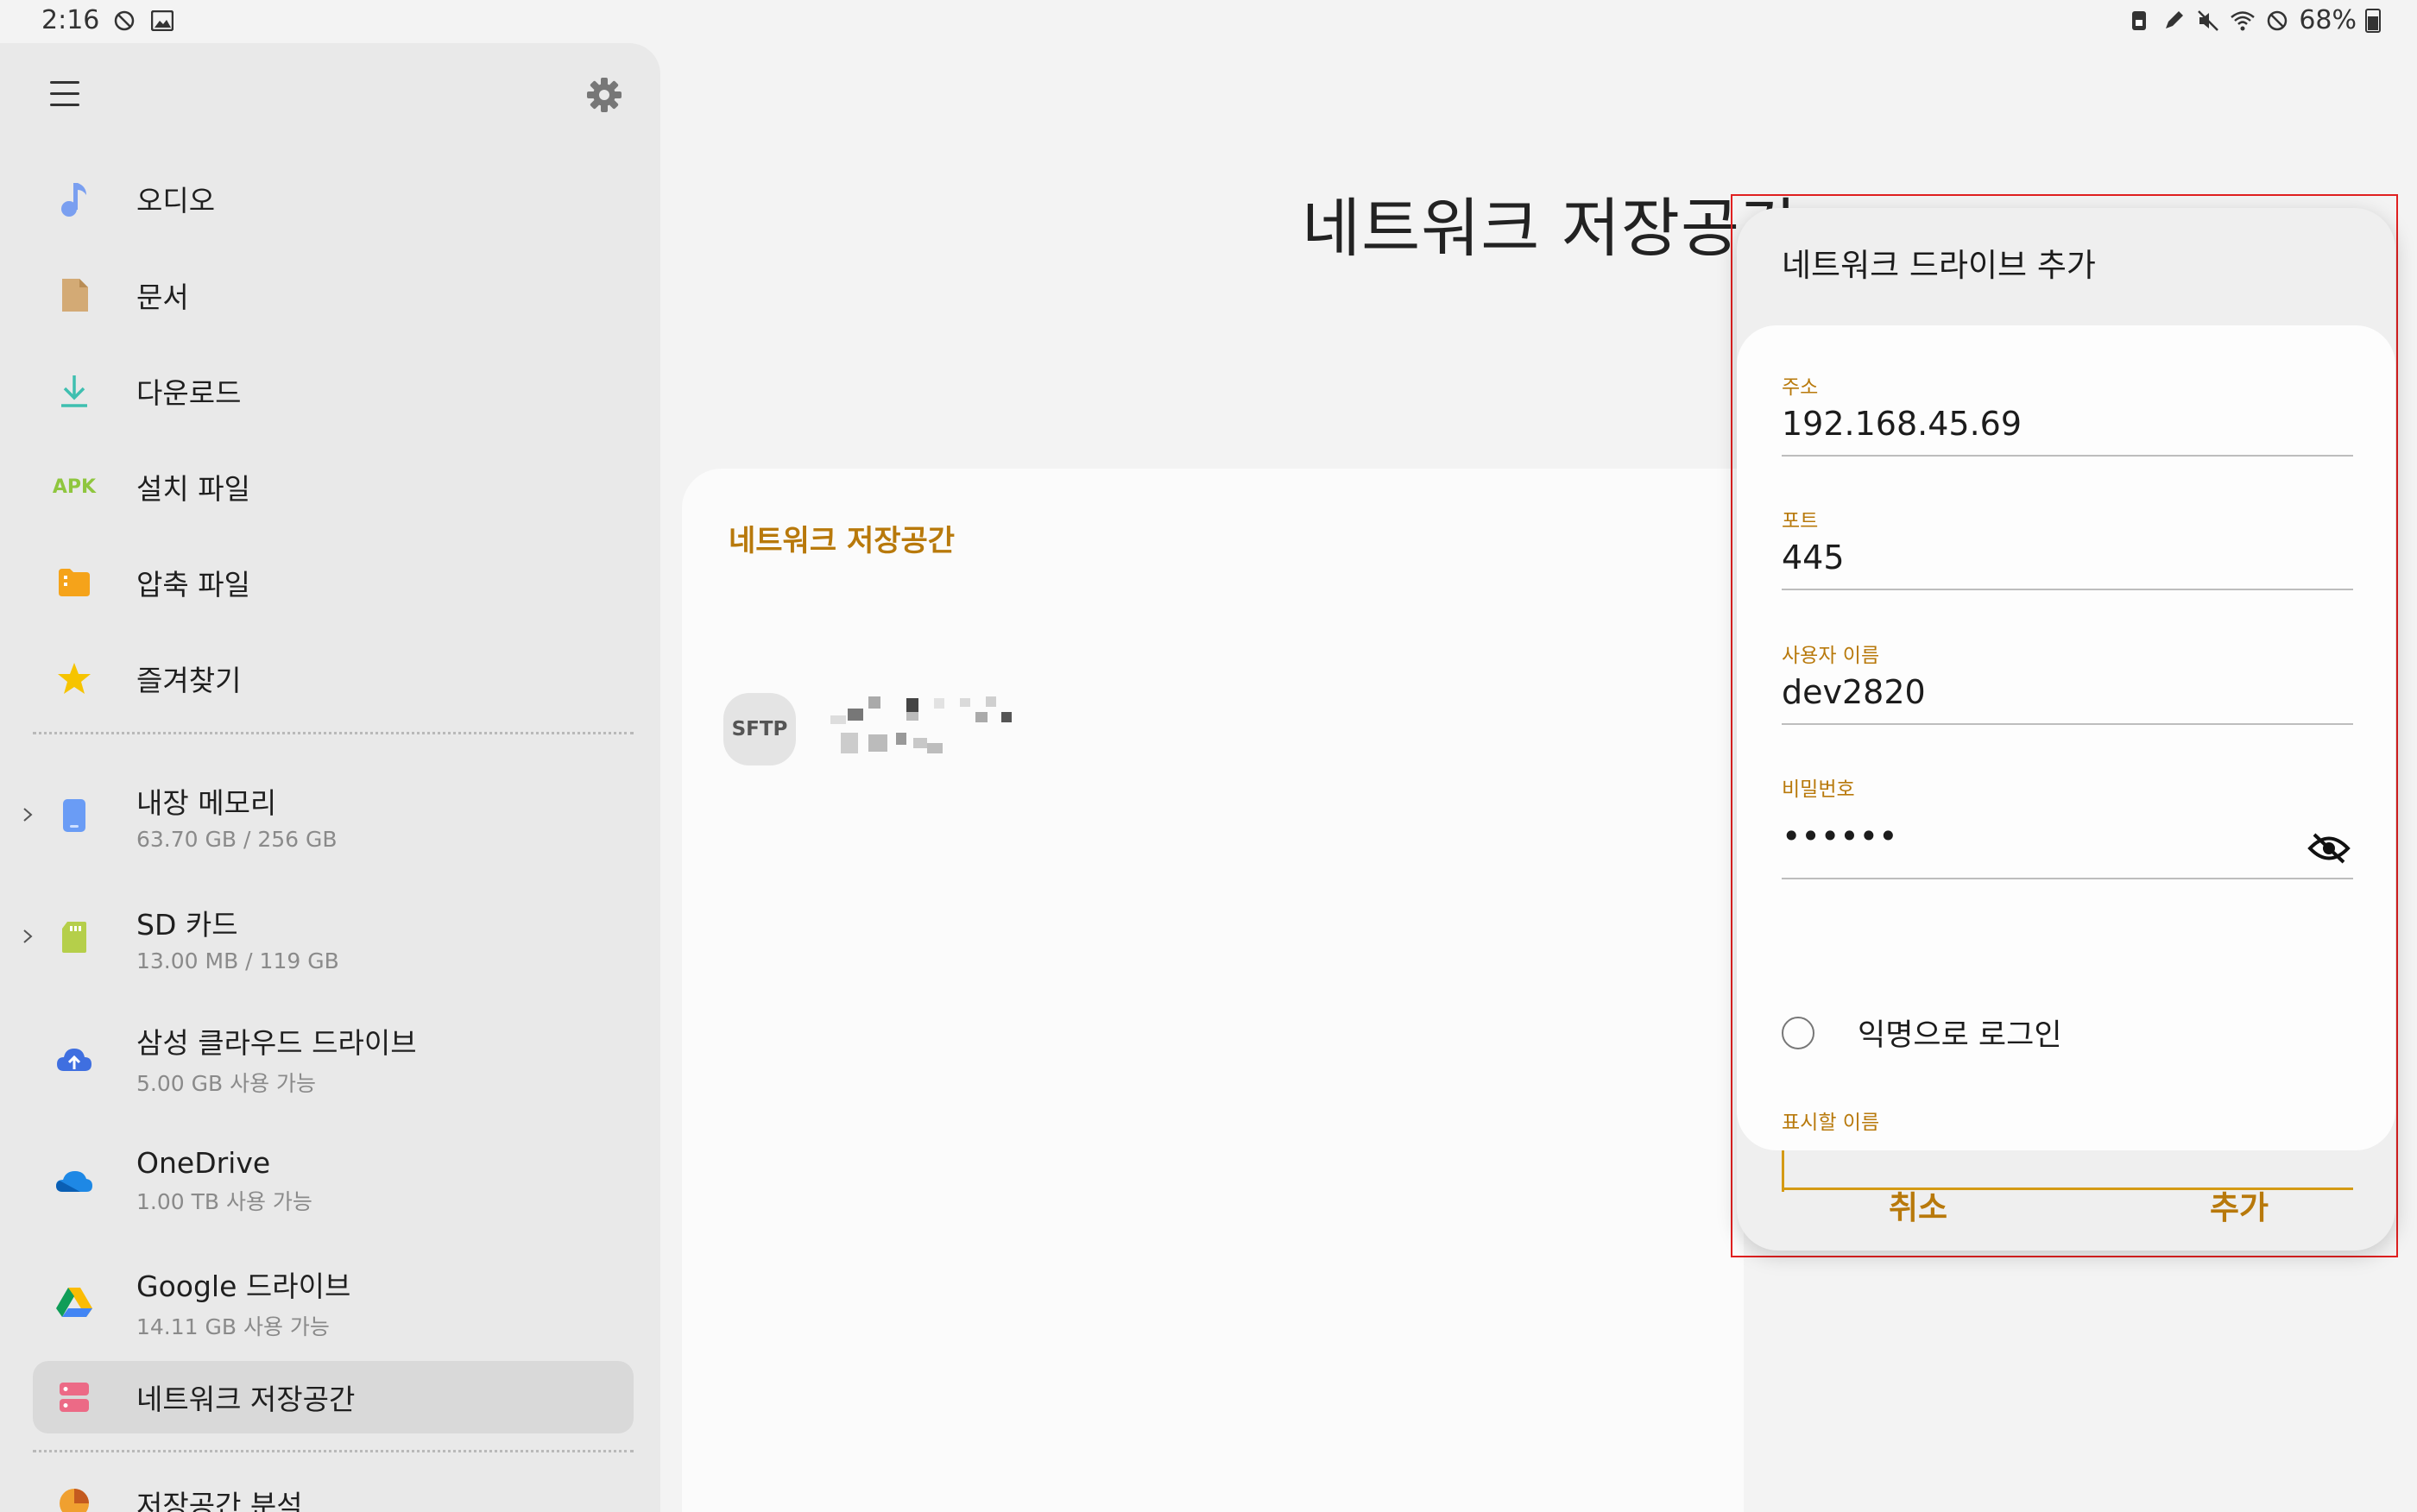 The width and height of the screenshot is (2417, 1512). What do you see at coordinates (189, 681) in the screenshot?
I see `sidebar-item-label: 즐겨찾기` at bounding box center [189, 681].